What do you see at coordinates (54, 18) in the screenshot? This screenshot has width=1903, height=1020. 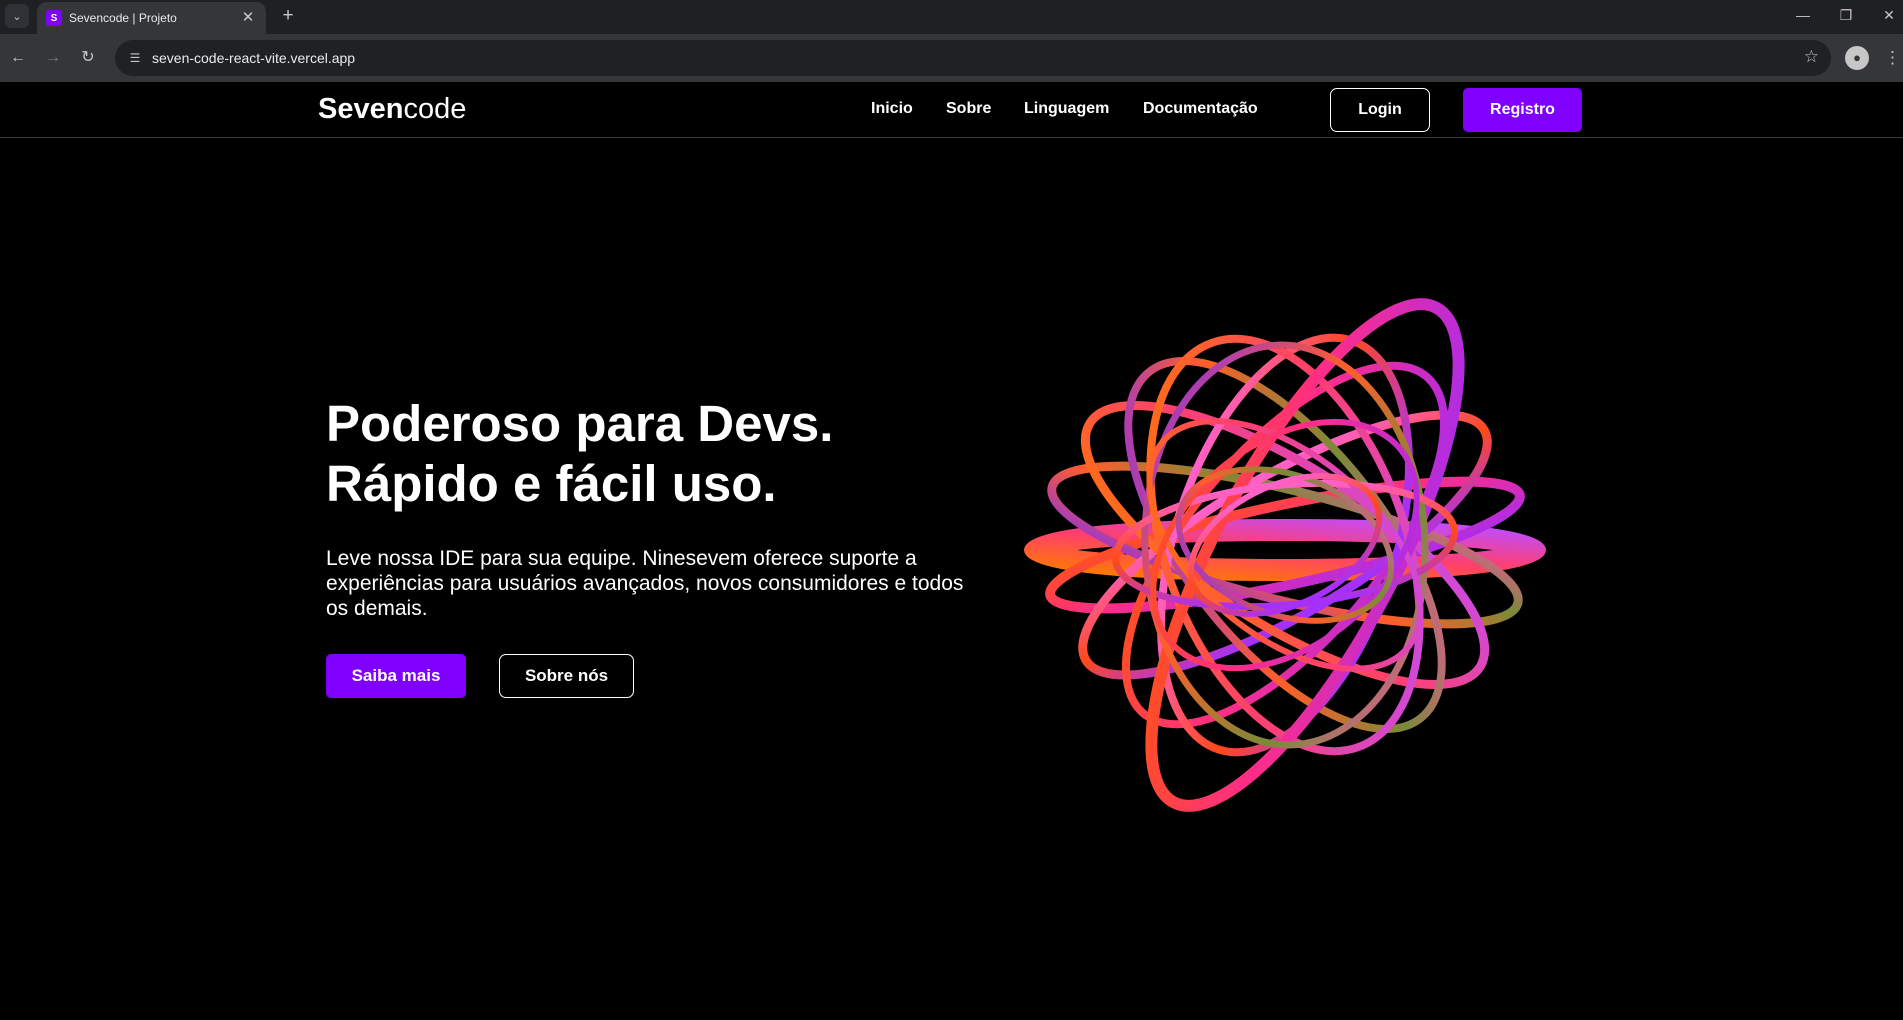 I see `favicon: S` at bounding box center [54, 18].